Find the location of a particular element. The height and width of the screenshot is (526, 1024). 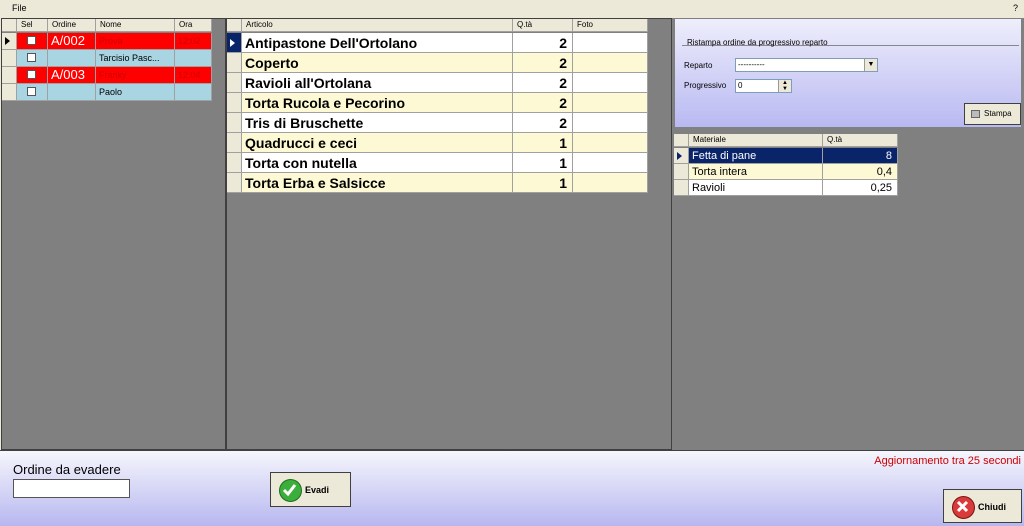

items-cell-articolo: Torta con nutella is located at coordinates (377, 163).